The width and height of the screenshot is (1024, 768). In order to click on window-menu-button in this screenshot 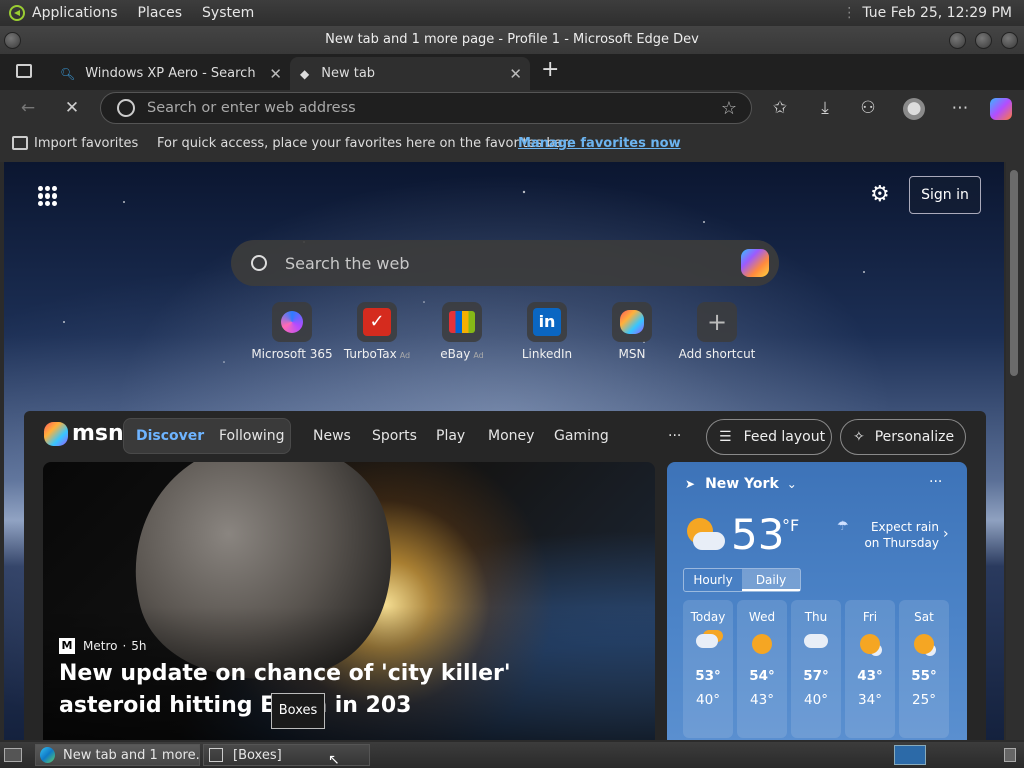, I will do `click(12, 40)`.